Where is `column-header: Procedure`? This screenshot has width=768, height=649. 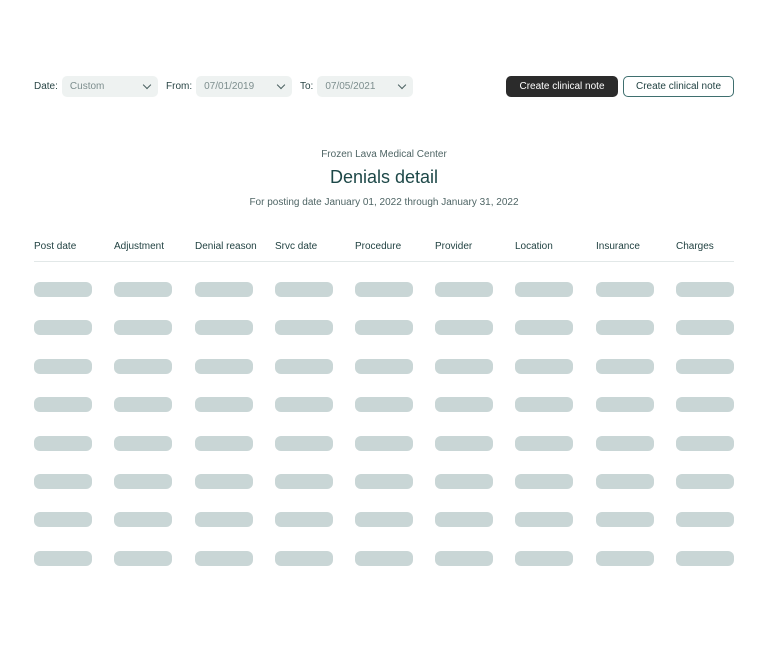 column-header: Procedure is located at coordinates (378, 246).